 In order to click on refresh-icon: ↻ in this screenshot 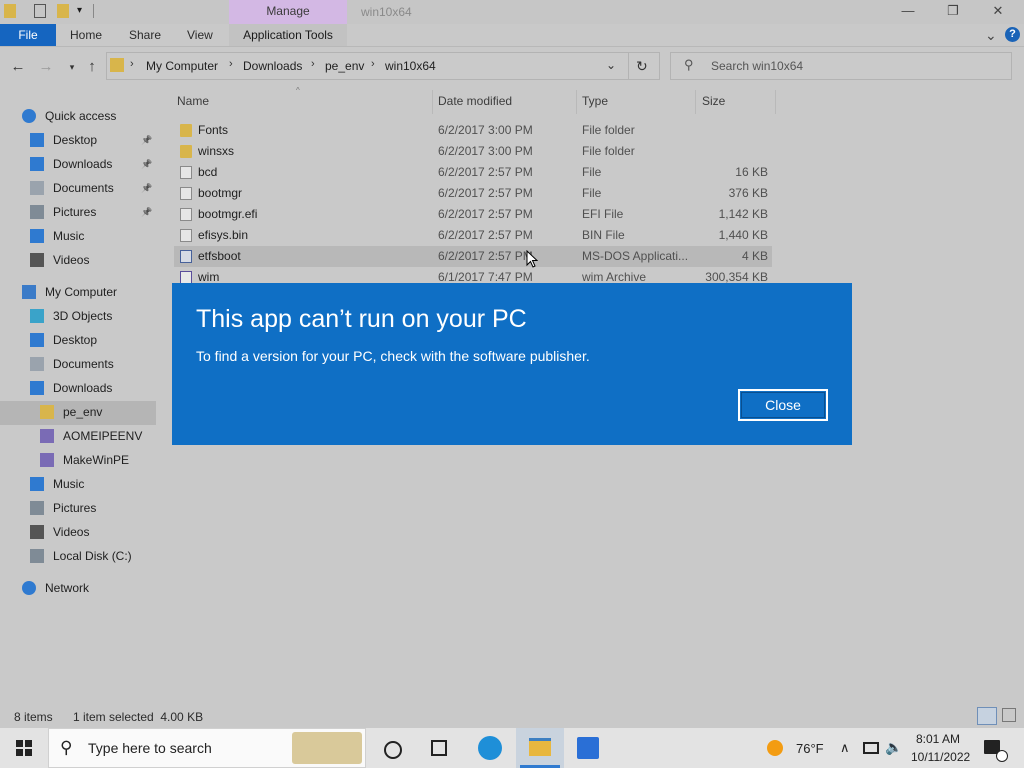, I will do `click(642, 66)`.